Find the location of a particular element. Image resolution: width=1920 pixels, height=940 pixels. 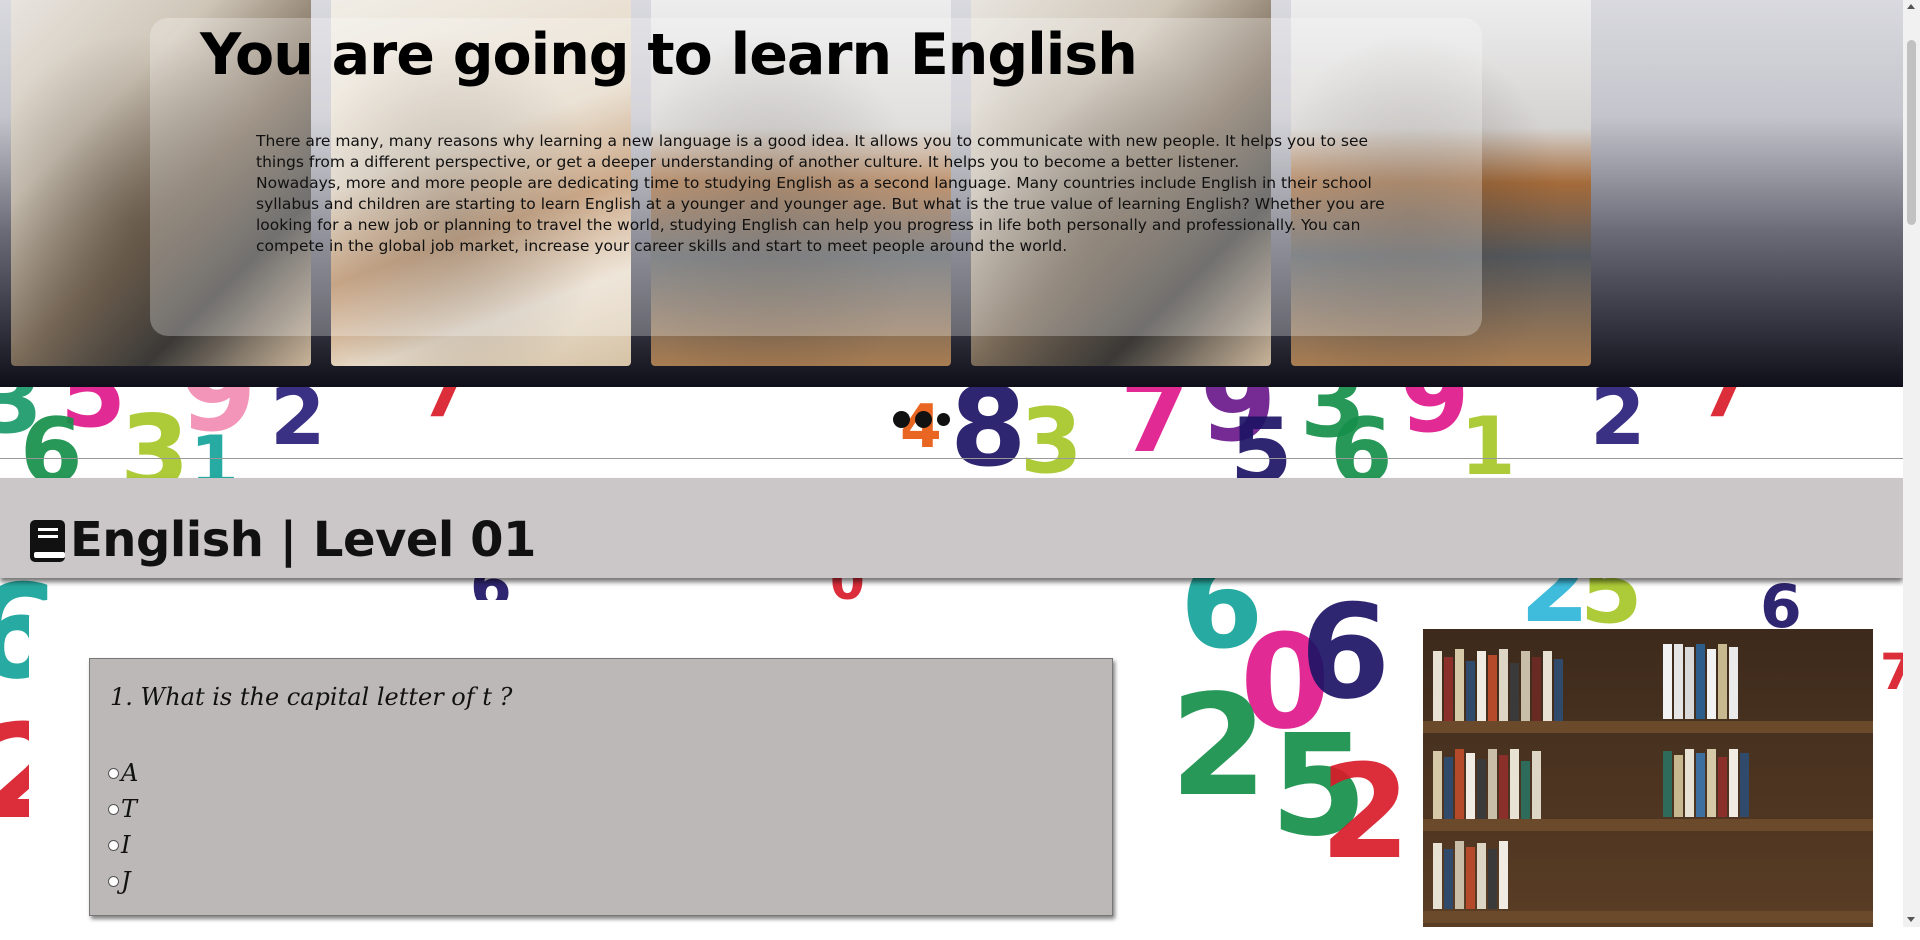

level-header: English | Level 01 is located at coordinates (951, 528).